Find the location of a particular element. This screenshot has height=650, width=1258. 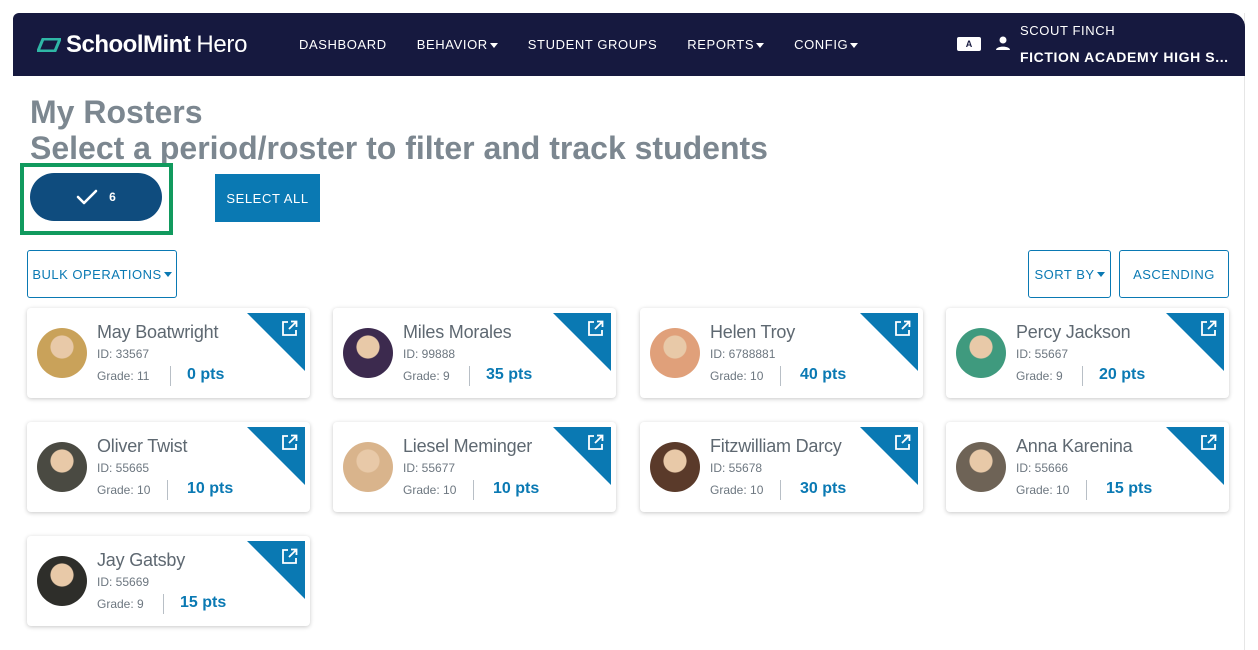

translate-icon: A is located at coordinates (969, 44).